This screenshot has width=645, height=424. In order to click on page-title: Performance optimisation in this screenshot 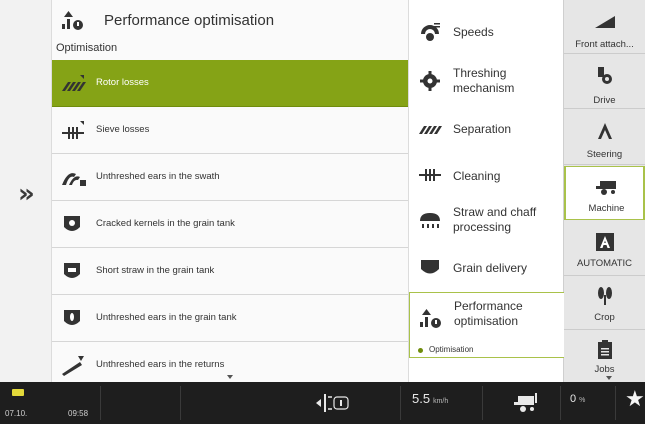, I will do `click(189, 20)`.